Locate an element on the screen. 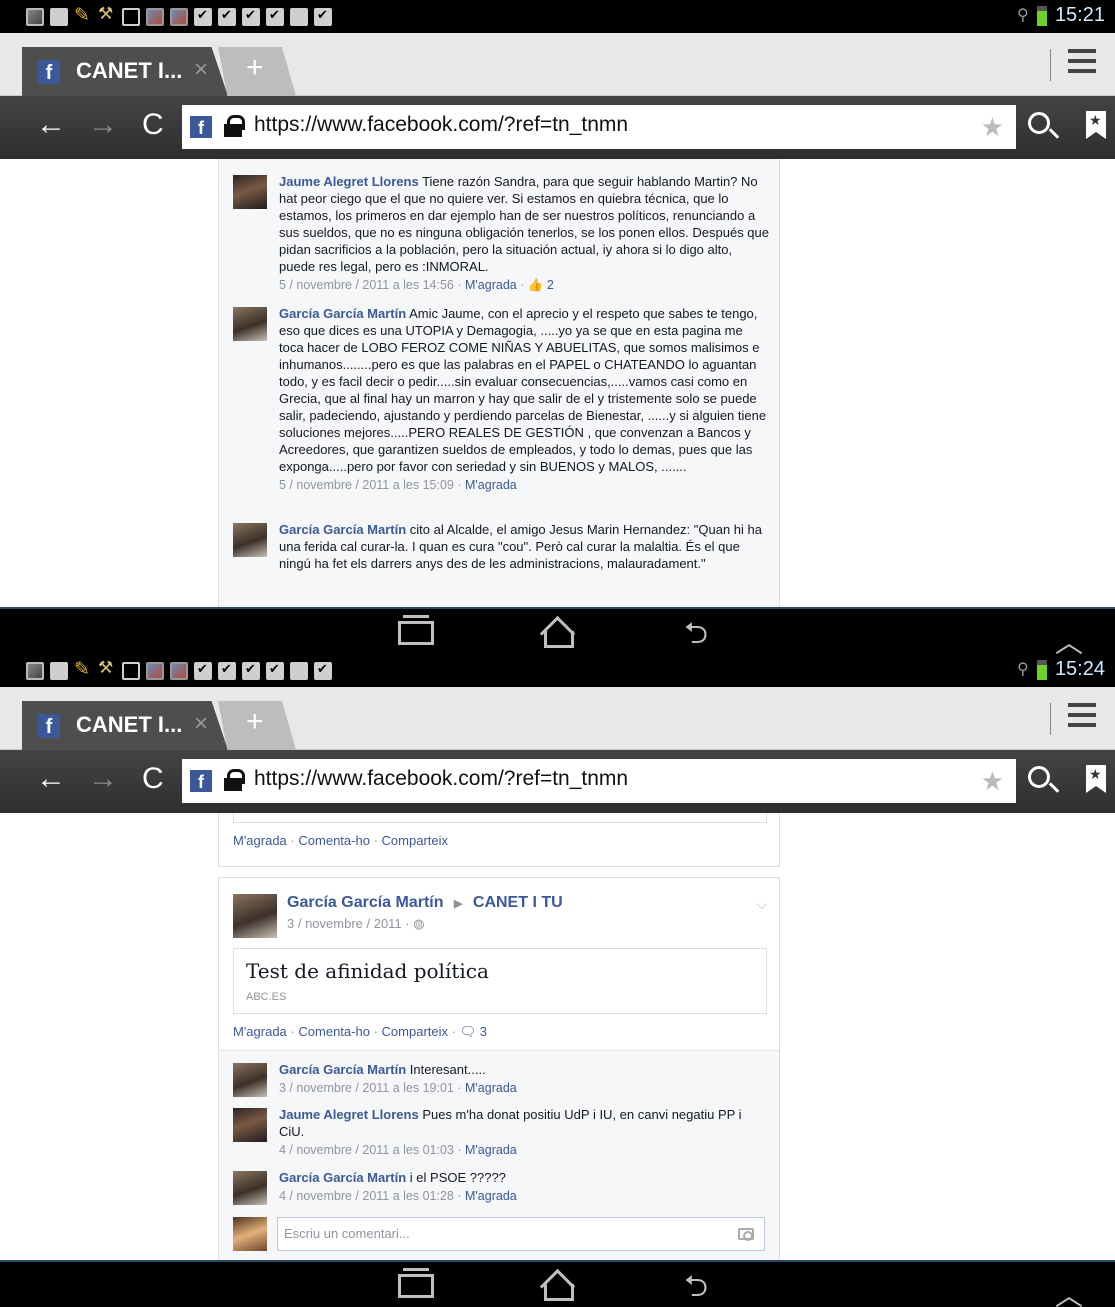  comment-date: 4 / novembre / 2011 a les 01:28 is located at coordinates (366, 1196).